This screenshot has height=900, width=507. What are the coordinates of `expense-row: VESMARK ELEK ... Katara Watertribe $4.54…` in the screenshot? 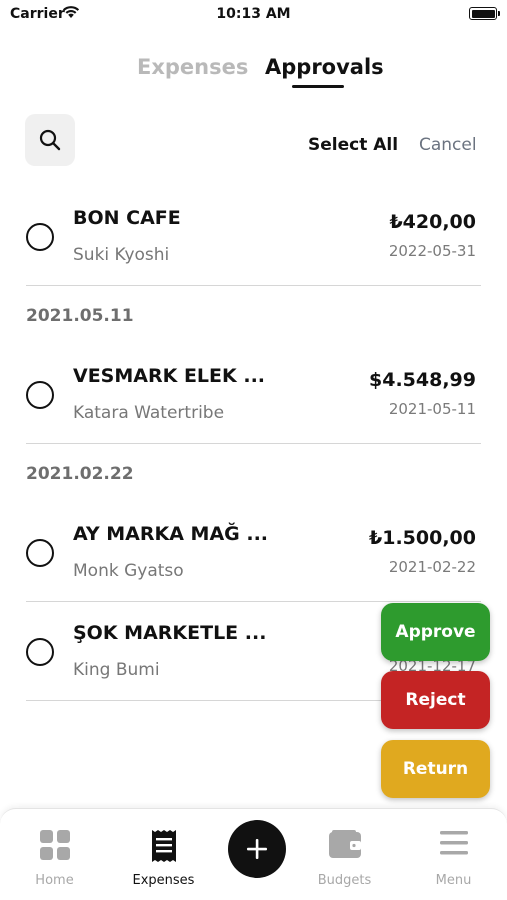 It's located at (253, 398).